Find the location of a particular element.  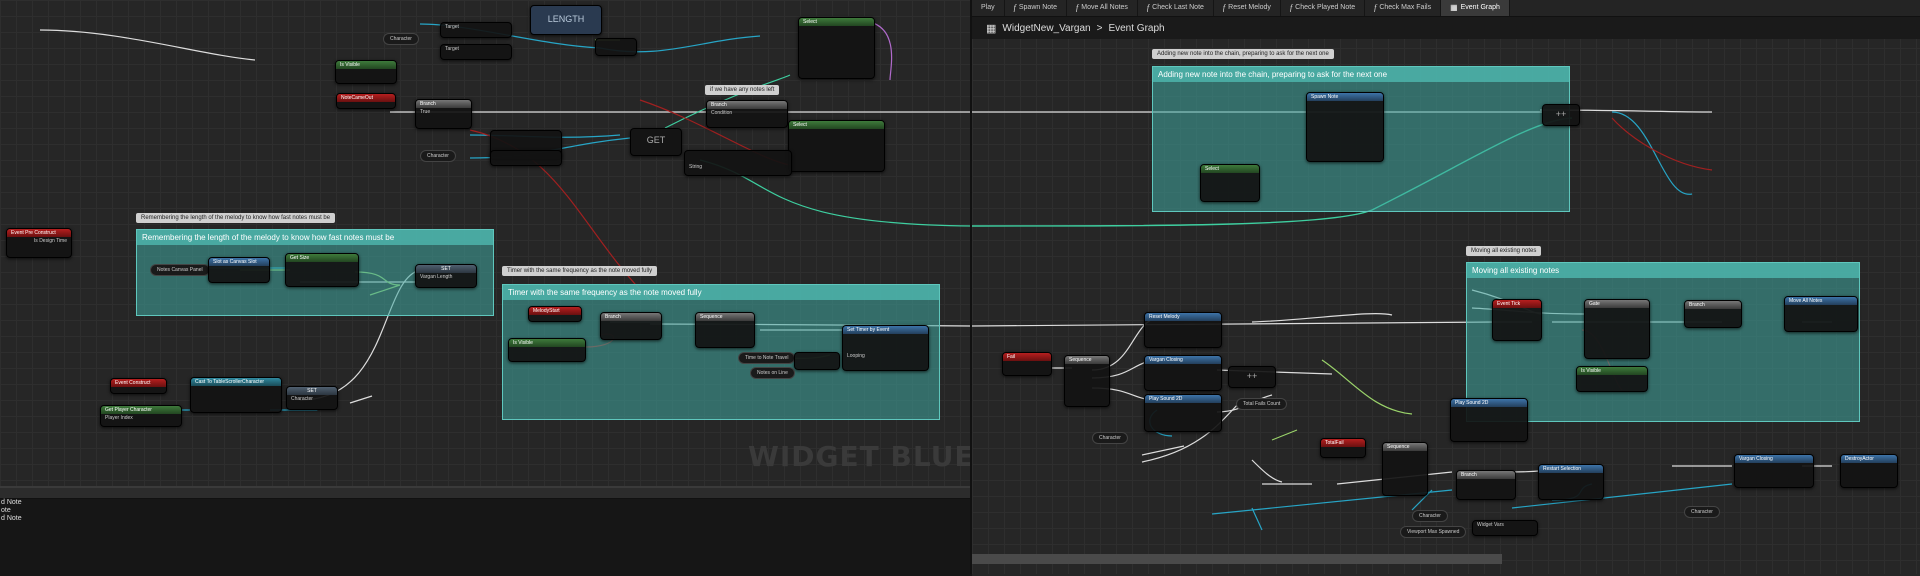

comment-title: Moving all existing notes is located at coordinates (1663, 270).